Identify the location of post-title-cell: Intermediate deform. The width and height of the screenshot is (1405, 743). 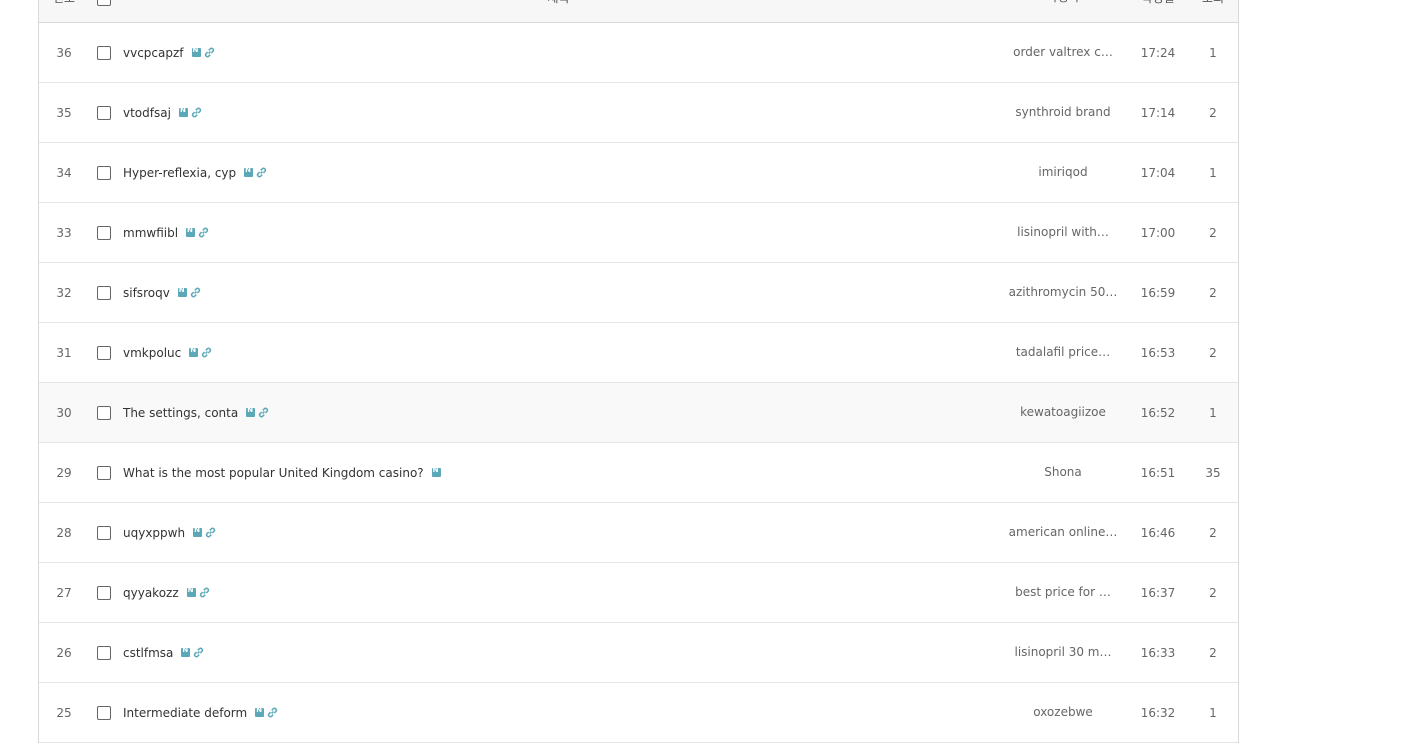
(558, 713).